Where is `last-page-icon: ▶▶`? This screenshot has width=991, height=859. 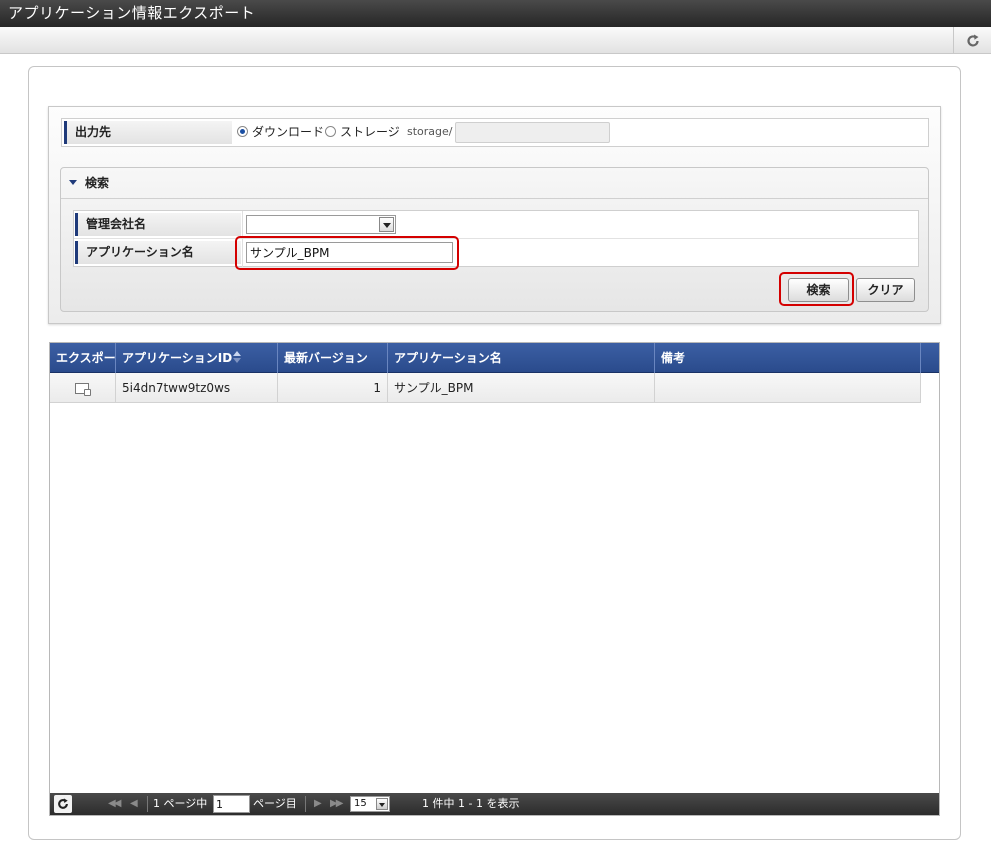
last-page-icon: ▶▶ is located at coordinates (336, 804).